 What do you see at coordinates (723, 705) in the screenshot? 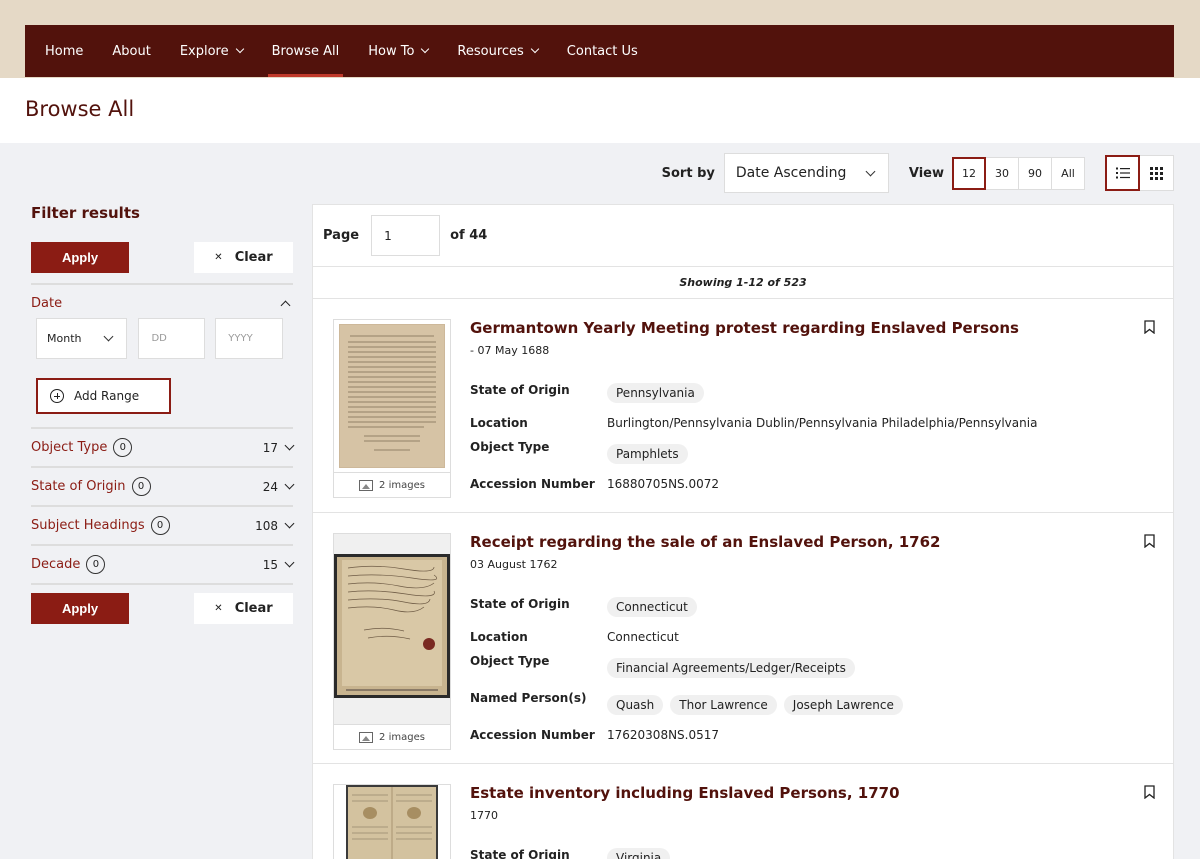
I see `tag-chip: Thor Lawrence` at bounding box center [723, 705].